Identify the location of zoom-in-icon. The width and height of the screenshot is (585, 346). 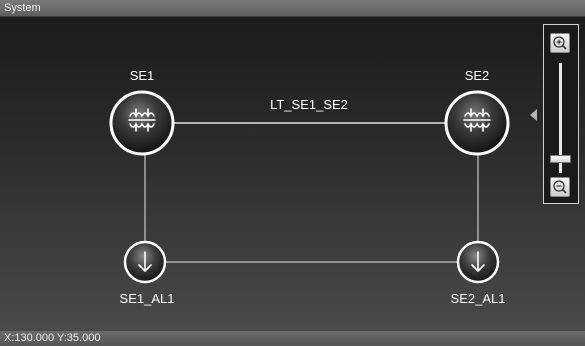
(560, 43).